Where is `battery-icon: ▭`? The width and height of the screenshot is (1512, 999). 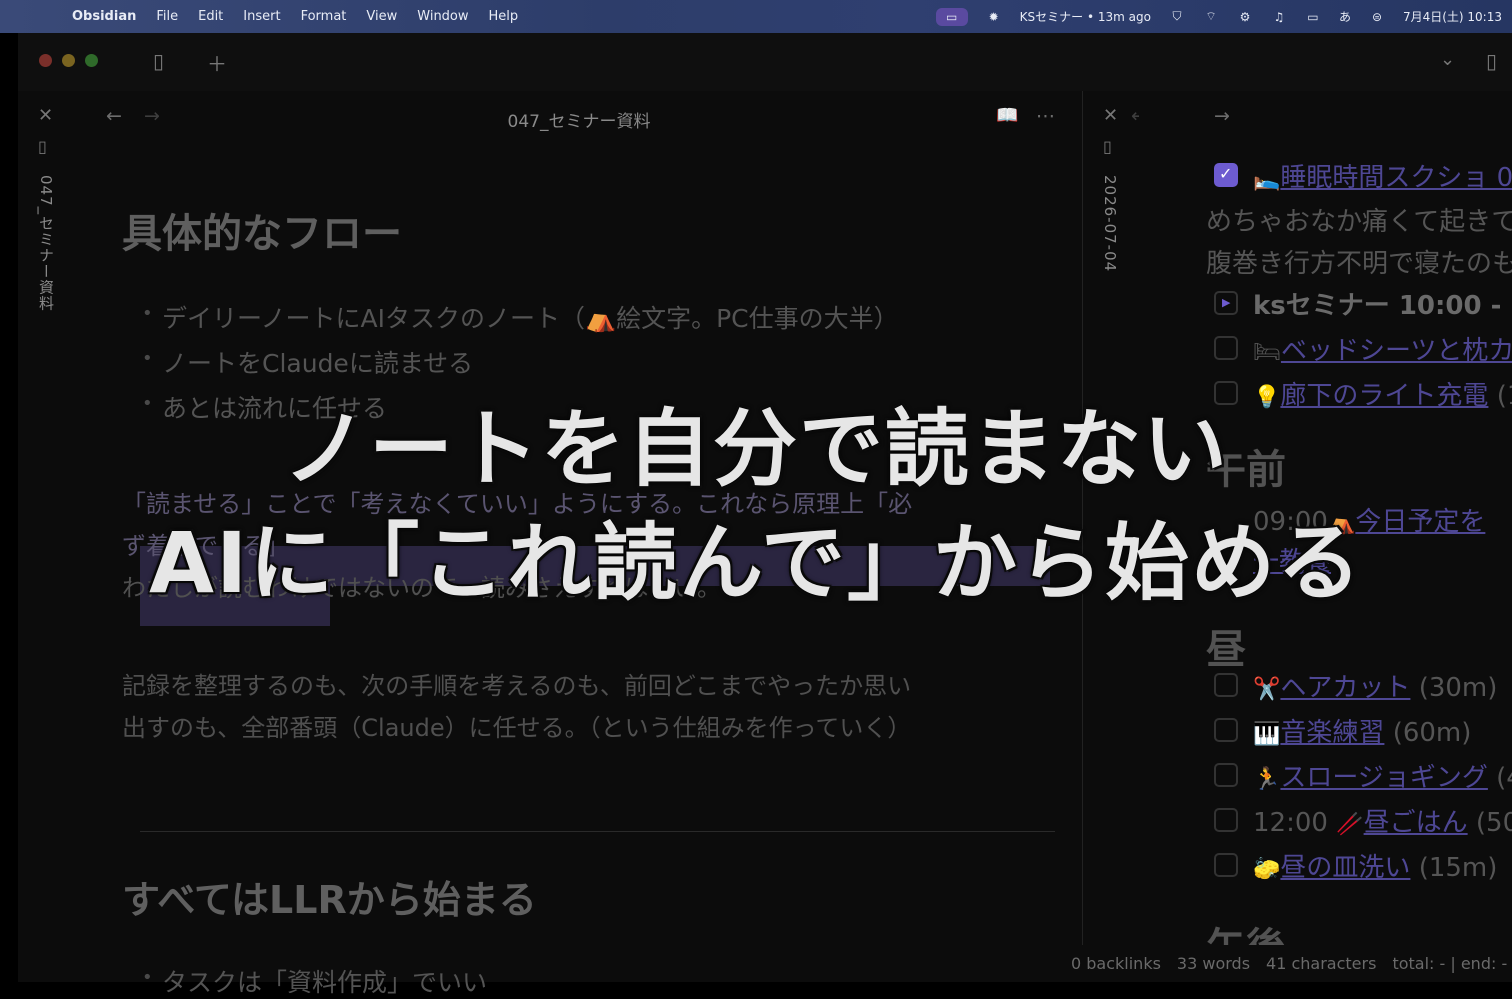 battery-icon: ▭ is located at coordinates (1313, 17).